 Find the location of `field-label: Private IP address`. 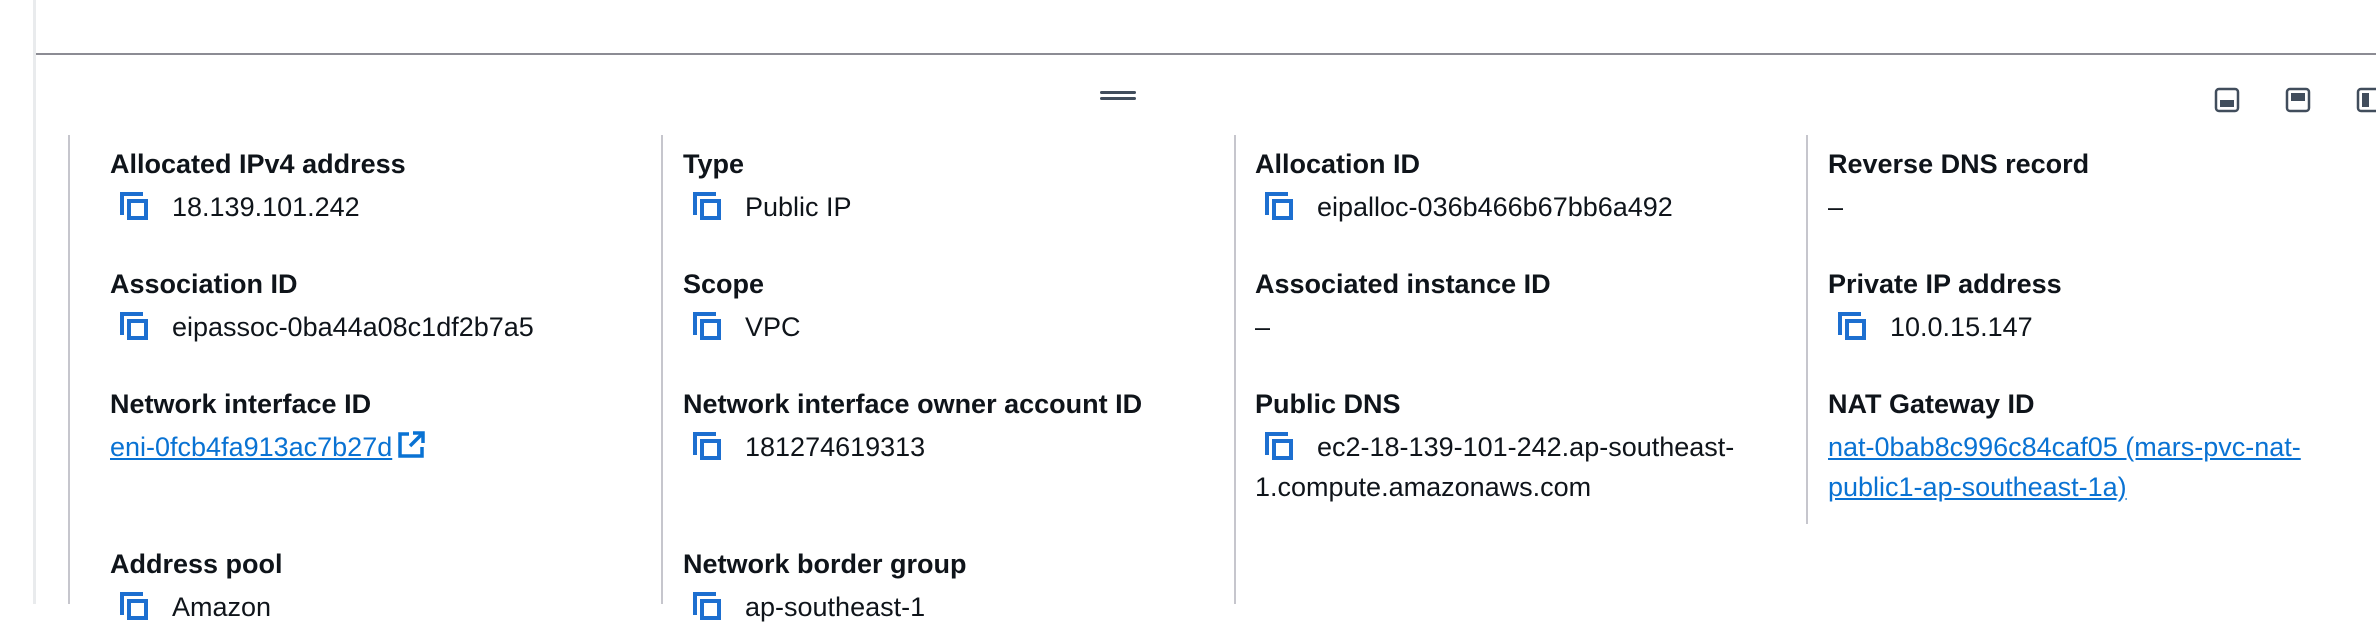

field-label: Private IP address is located at coordinates (1945, 284).